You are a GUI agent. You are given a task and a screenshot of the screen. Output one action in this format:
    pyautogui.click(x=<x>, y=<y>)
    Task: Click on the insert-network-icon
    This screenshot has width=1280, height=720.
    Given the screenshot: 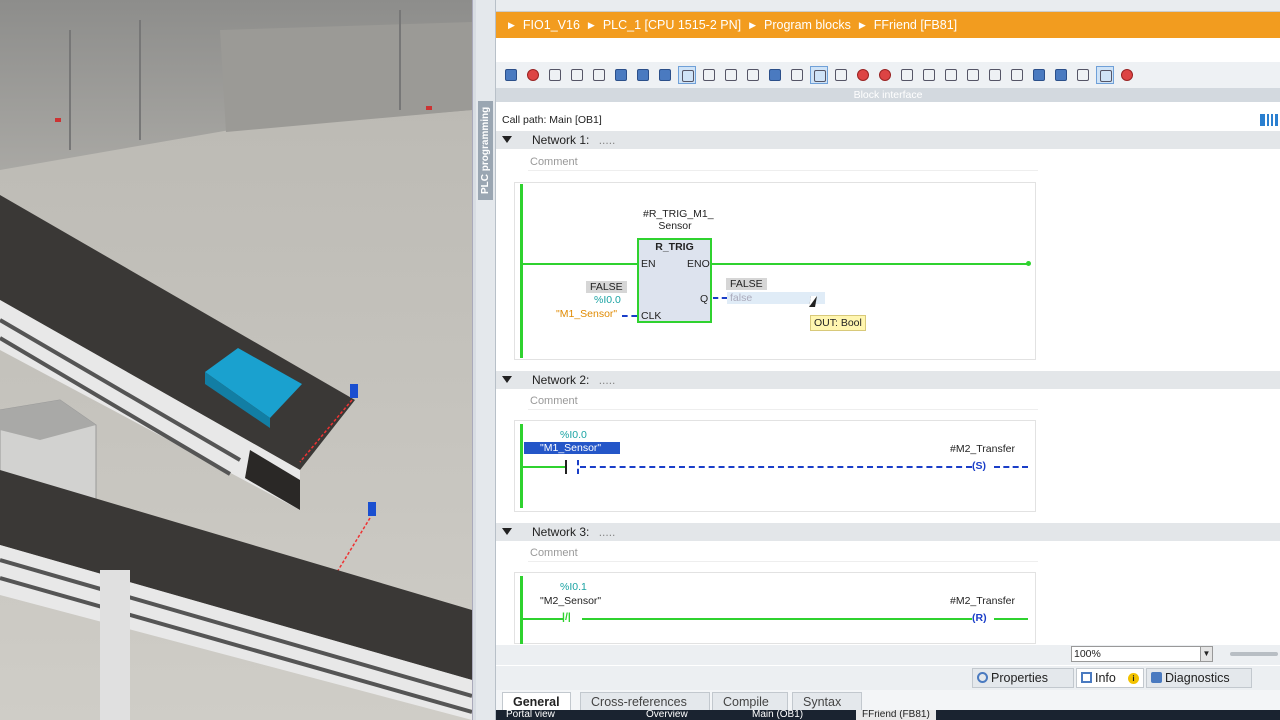 What is the action you would take?
    pyautogui.click(x=511, y=75)
    